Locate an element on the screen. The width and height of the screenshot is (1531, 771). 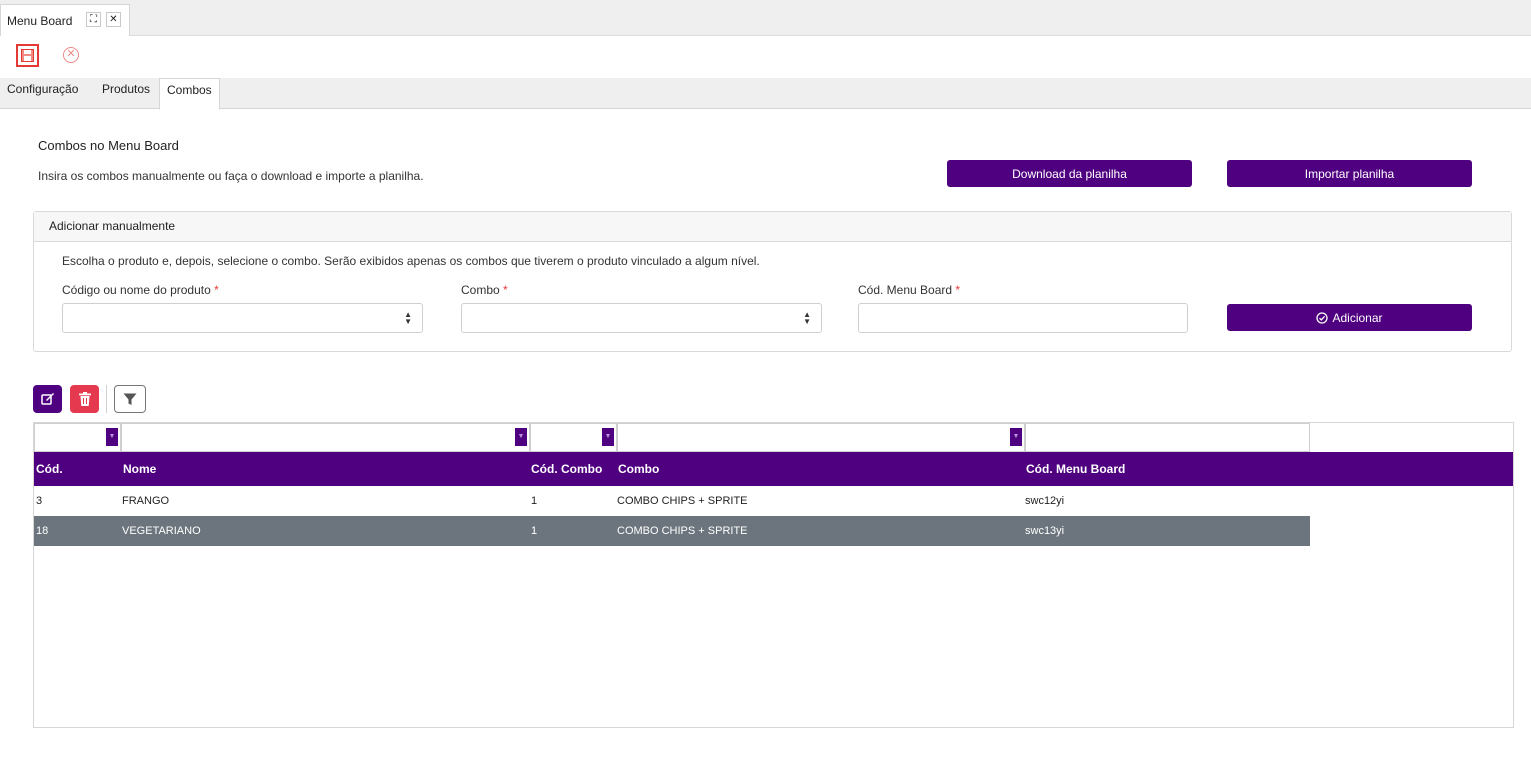
add-label: Adicionar is located at coordinates (1357, 317).